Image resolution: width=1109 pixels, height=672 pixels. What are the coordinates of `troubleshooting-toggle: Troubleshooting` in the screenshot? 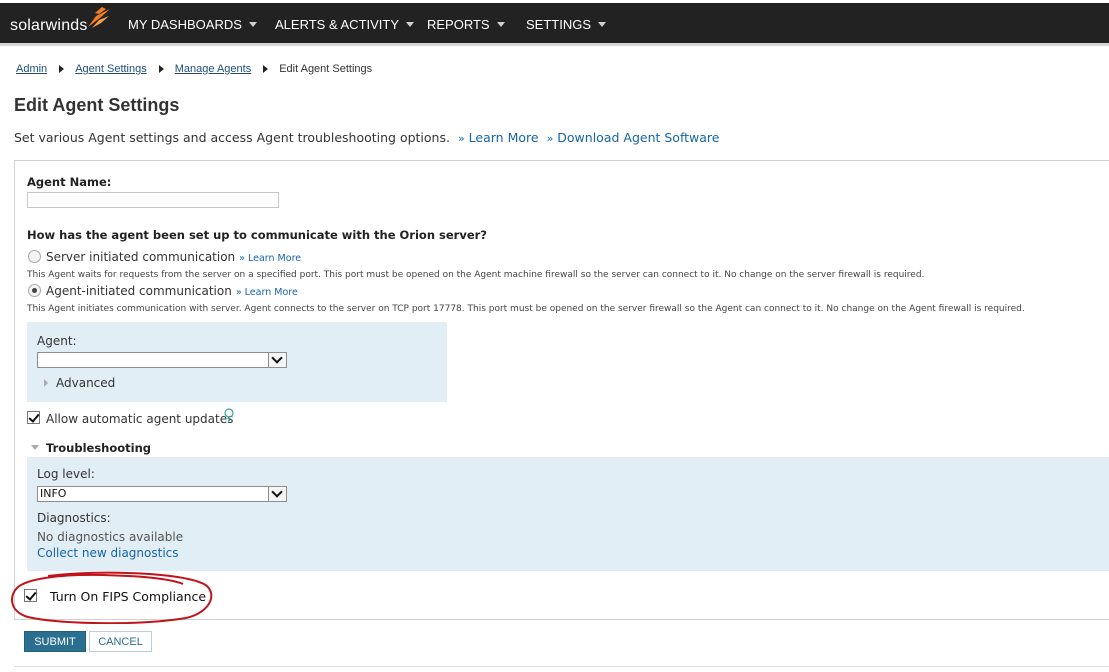 It's located at (98, 448).